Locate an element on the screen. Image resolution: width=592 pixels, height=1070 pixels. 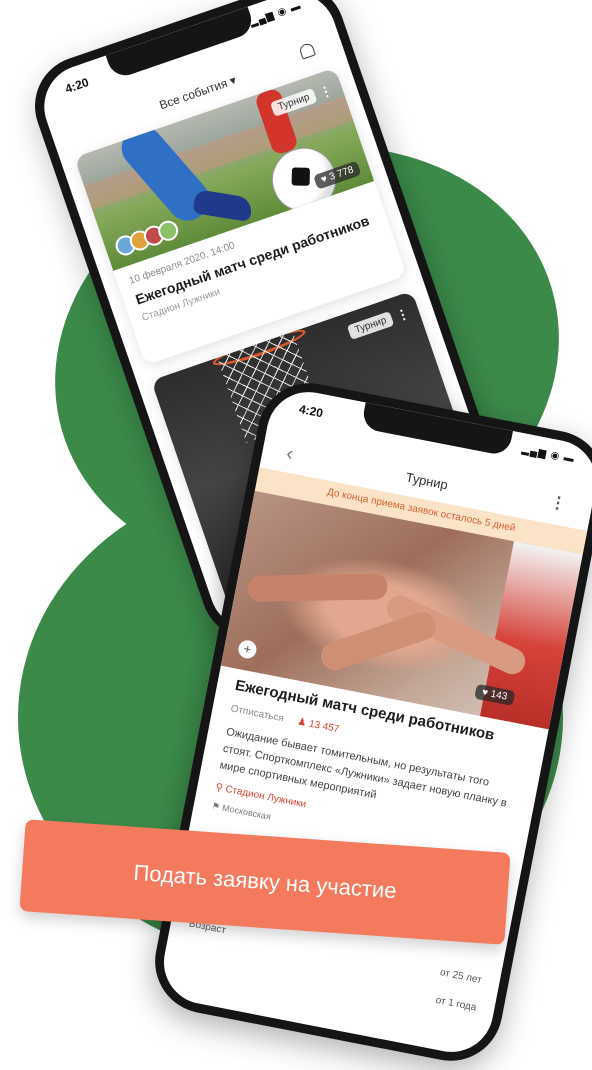
person-icon: ♟ is located at coordinates (302, 722).